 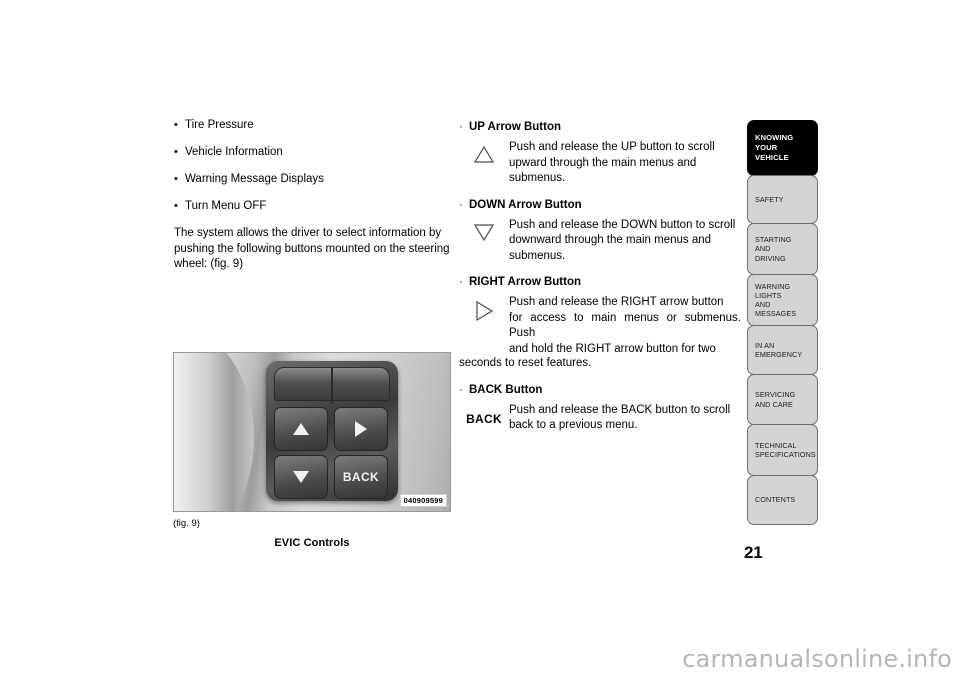 I want to click on list-item-label: Vehicle Information, so click(x=234, y=152).